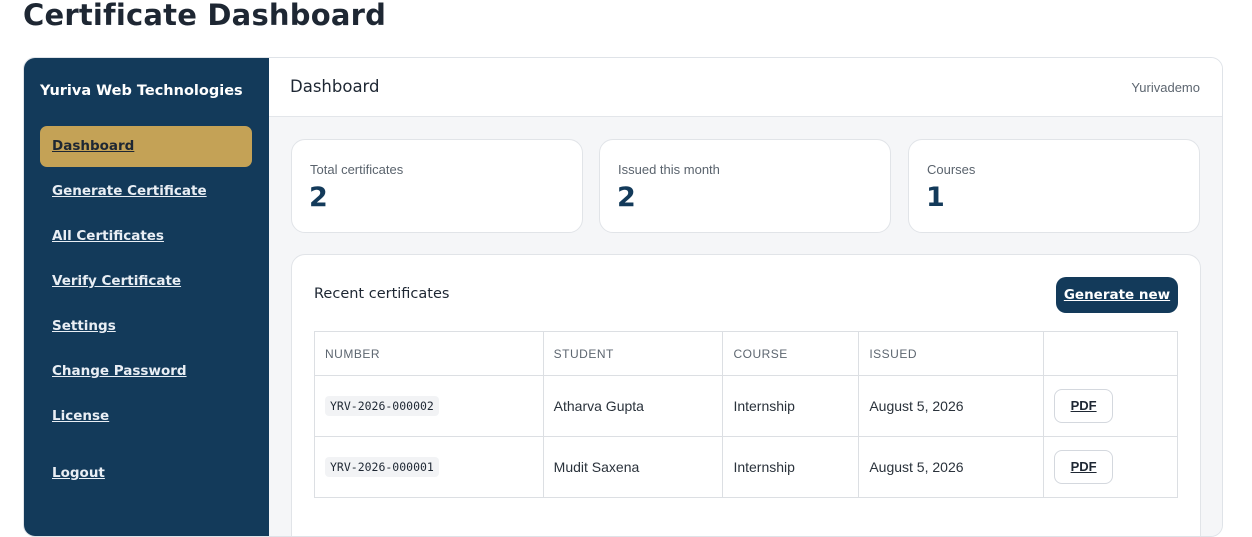 This screenshot has height=537, width=1252. Describe the element at coordinates (935, 197) in the screenshot. I see `stat-value: 1` at that location.